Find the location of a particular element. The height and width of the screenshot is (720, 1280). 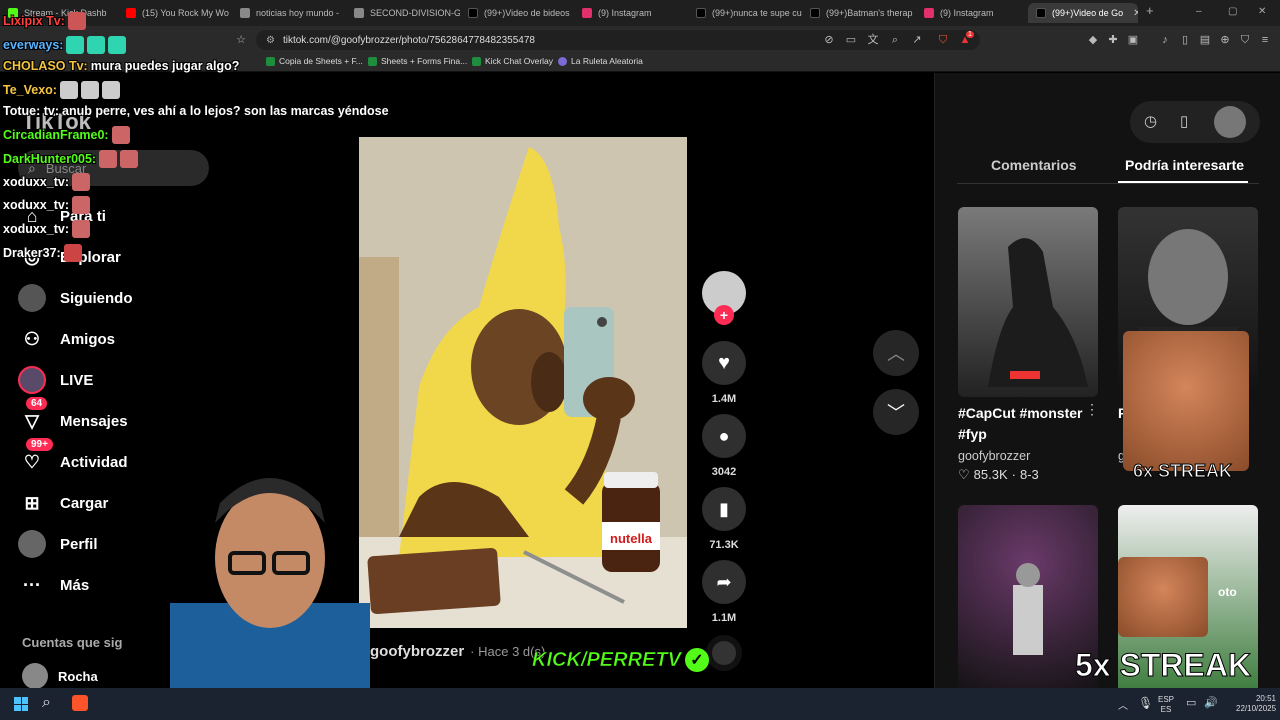

phone-icon: ▯ is located at coordinates (1184, 121).